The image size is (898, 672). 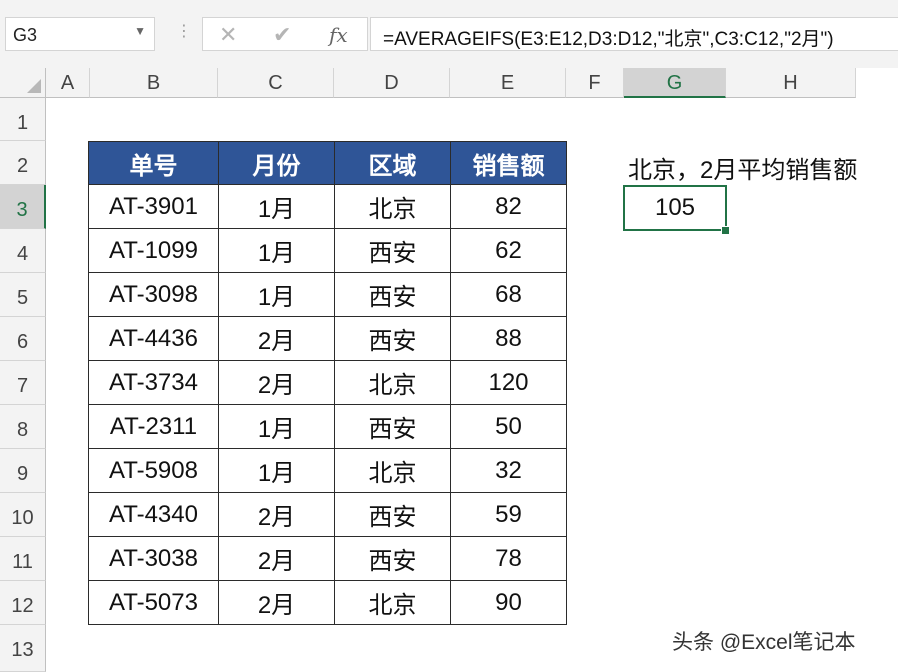 What do you see at coordinates (282, 35) in the screenshot?
I see `enter-icon: ✔` at bounding box center [282, 35].